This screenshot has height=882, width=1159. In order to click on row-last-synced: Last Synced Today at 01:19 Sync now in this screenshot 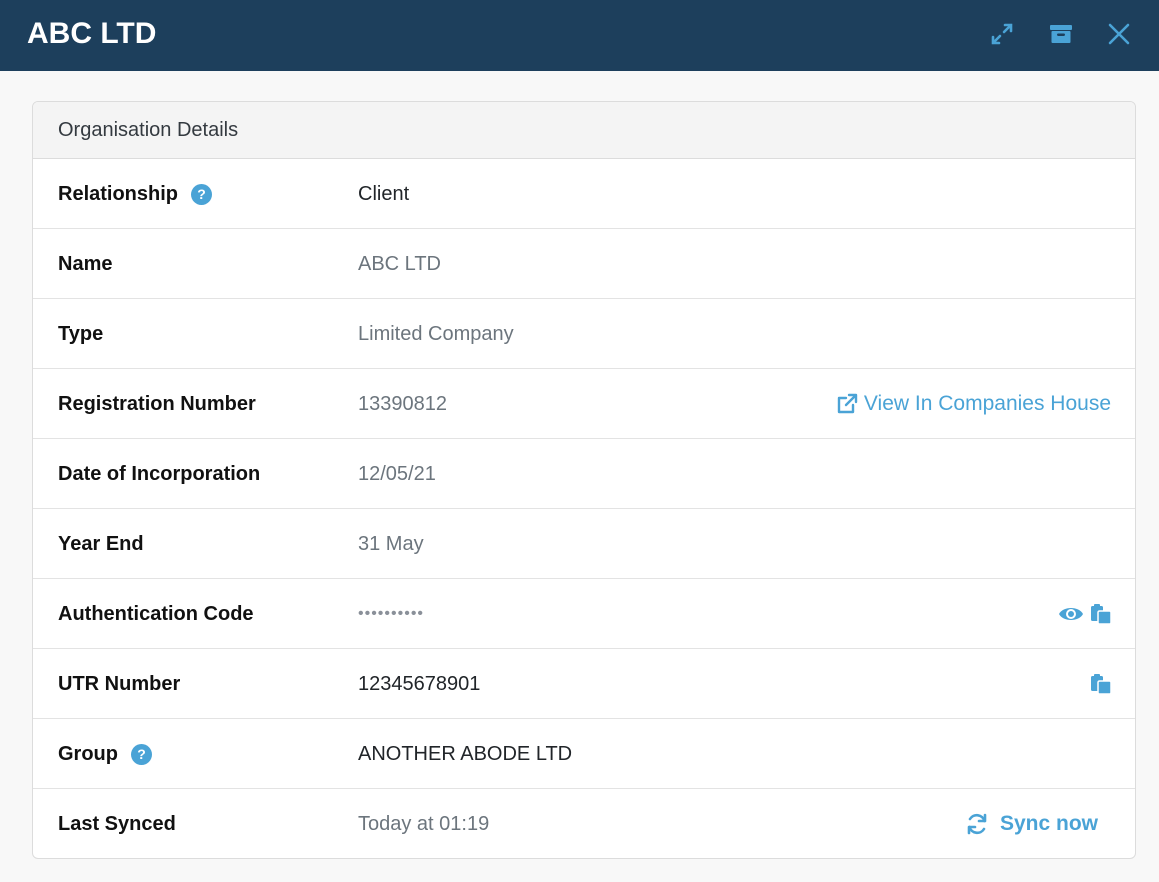, I will do `click(584, 823)`.